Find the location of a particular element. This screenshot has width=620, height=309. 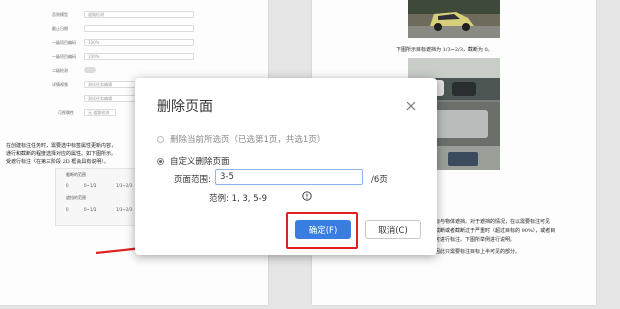

form-row-label: 截止日期 is located at coordinates (60, 28).